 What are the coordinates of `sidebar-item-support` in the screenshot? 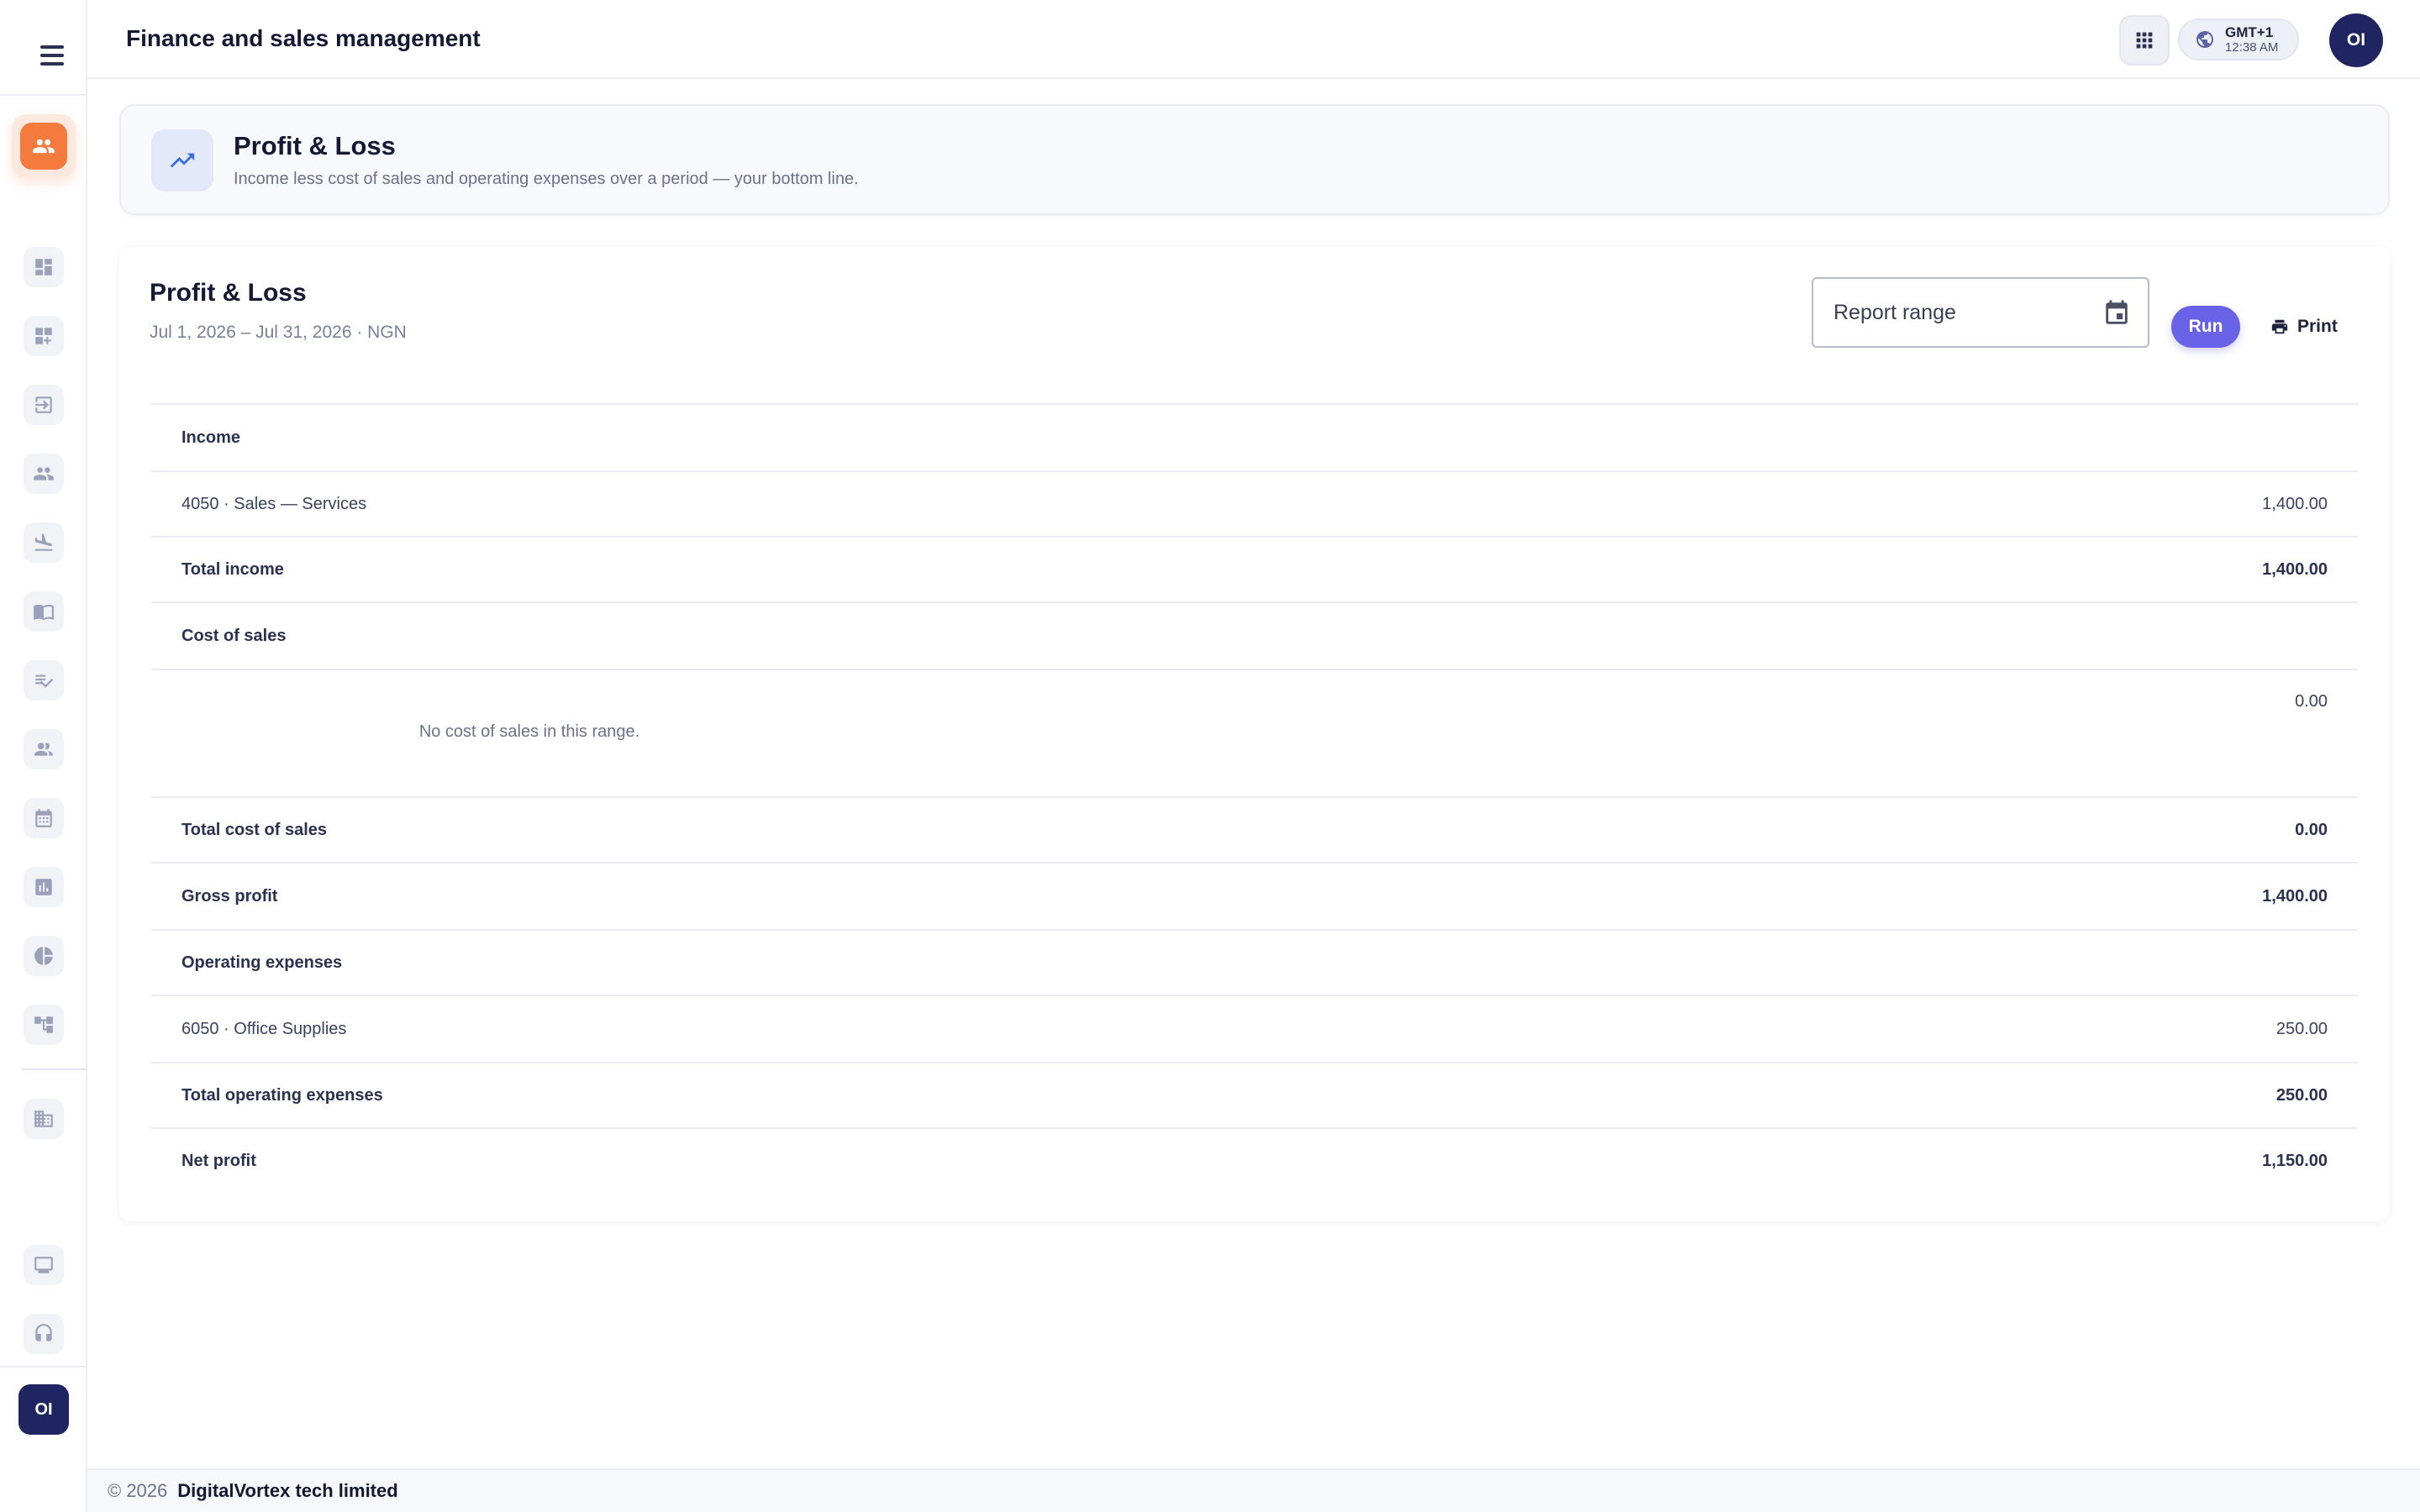 It's located at (44, 1334).